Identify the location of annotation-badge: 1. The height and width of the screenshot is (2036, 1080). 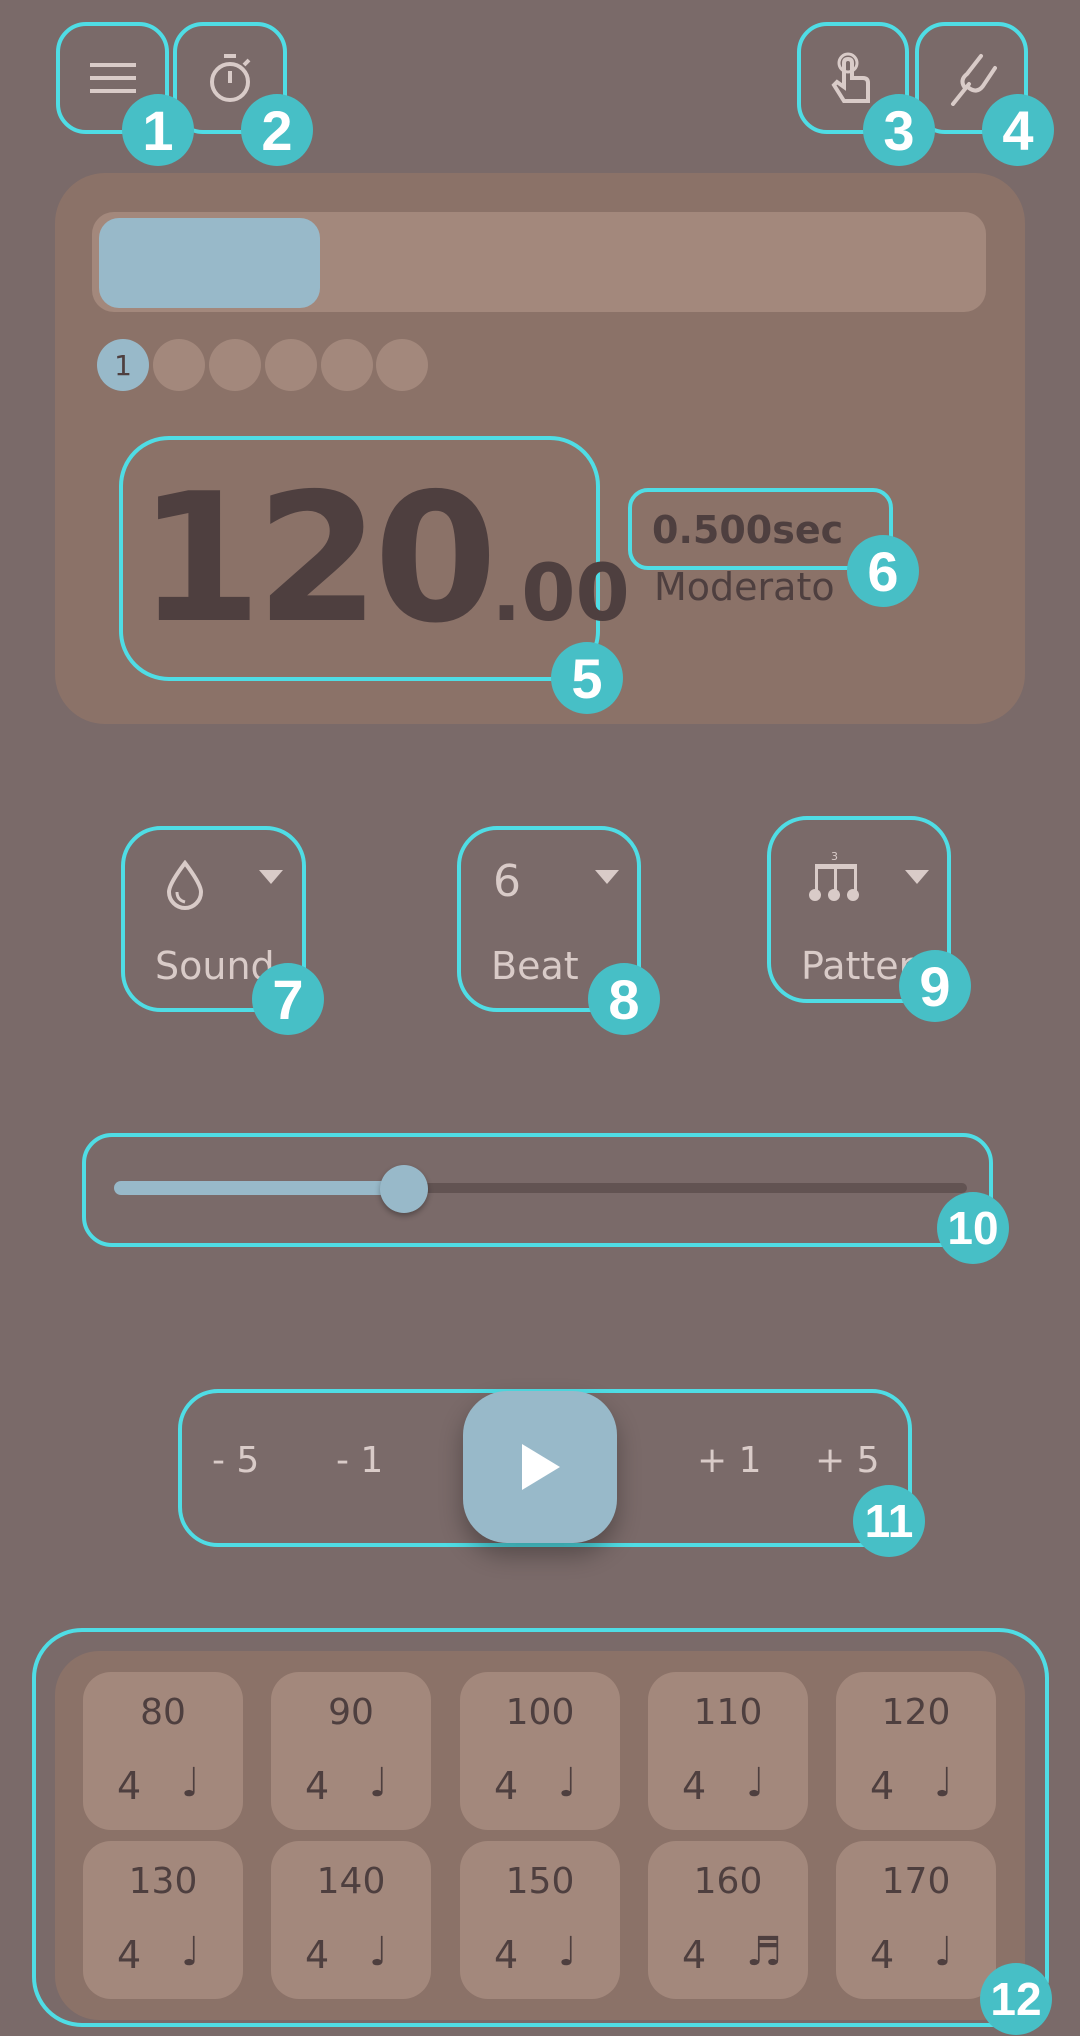
(158, 130).